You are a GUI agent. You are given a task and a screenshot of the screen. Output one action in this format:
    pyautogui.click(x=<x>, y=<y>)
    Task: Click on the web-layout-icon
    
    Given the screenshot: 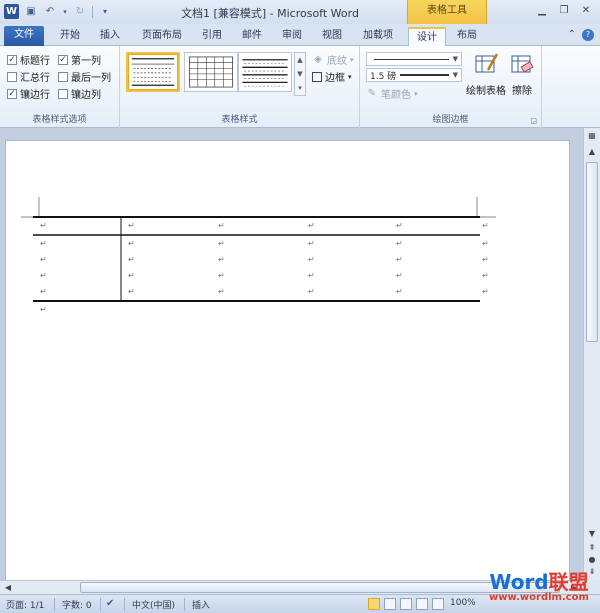 What is the action you would take?
    pyautogui.click(x=406, y=604)
    